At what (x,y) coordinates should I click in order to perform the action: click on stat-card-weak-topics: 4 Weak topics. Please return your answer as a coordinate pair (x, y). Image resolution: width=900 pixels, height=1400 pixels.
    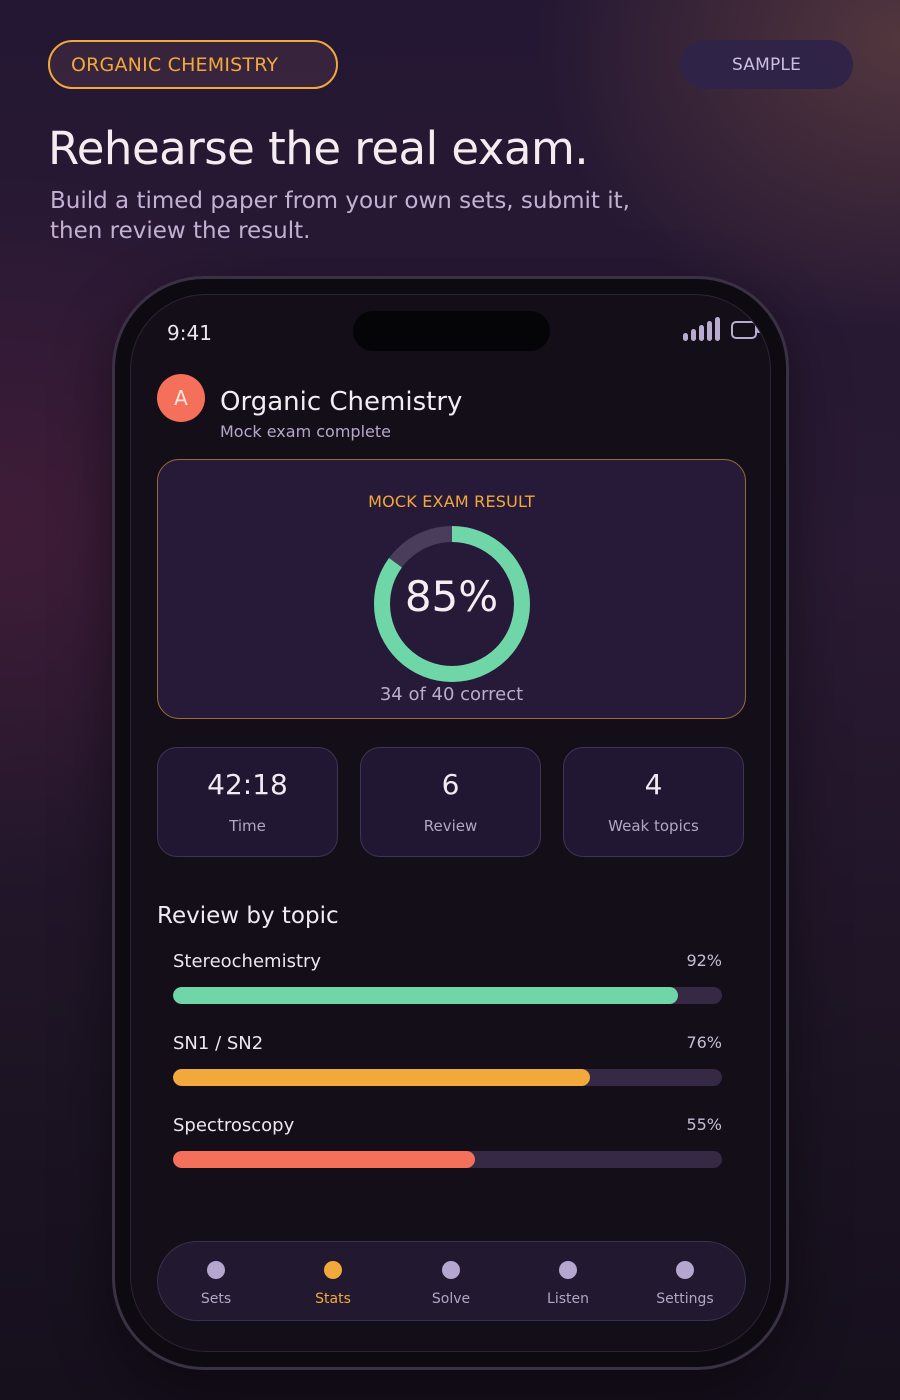
    Looking at the image, I should click on (653, 802).